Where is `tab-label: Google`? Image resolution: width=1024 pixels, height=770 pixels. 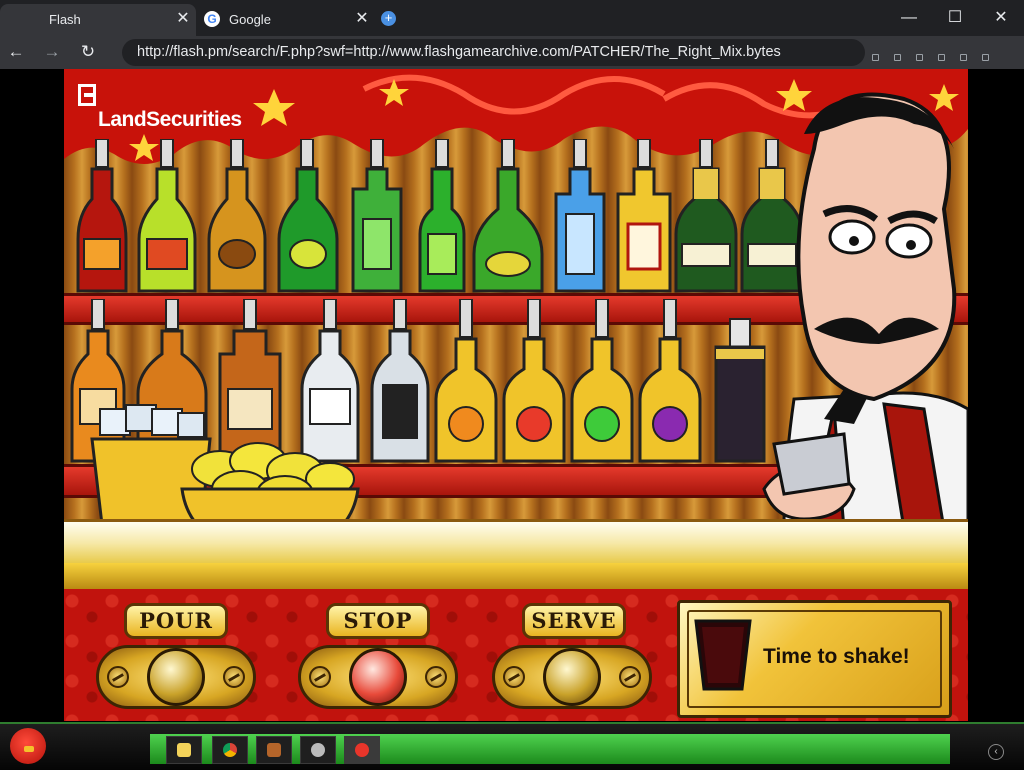
tab-label: Google is located at coordinates (250, 19).